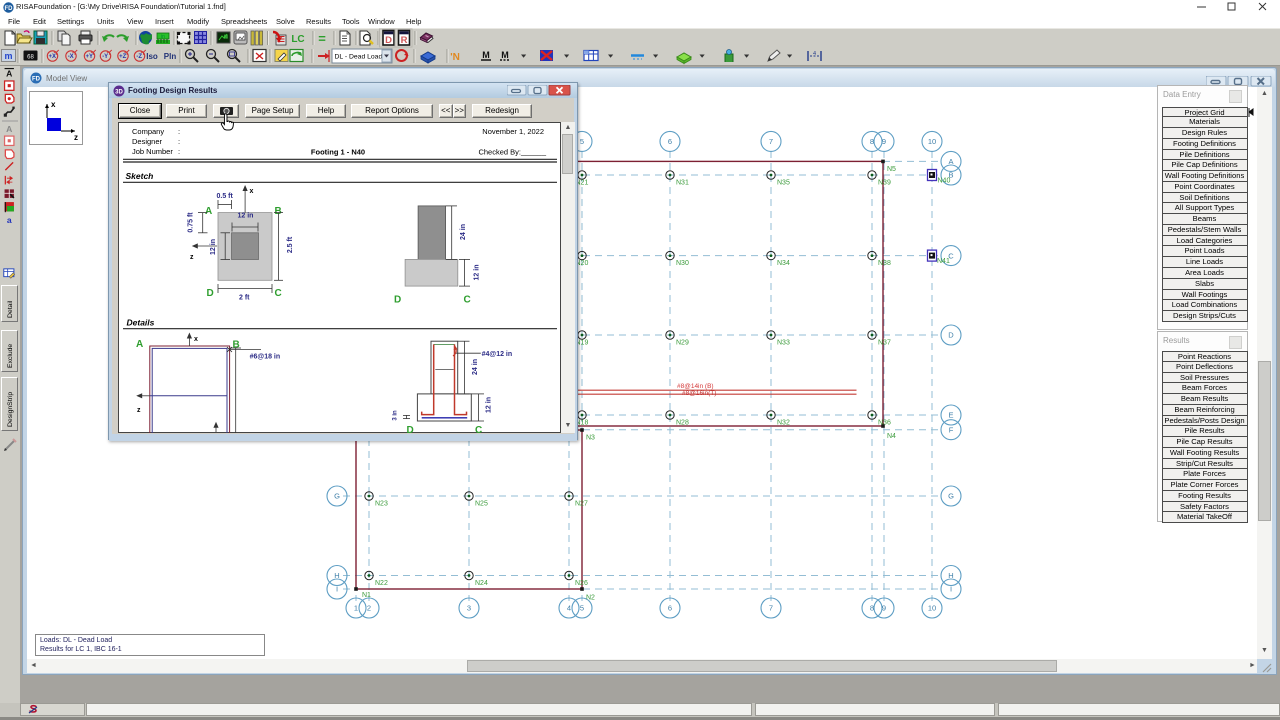 This screenshot has width=1280, height=720. What do you see at coordinates (891, 436) in the screenshot?
I see `svg-text: N4` at bounding box center [891, 436].